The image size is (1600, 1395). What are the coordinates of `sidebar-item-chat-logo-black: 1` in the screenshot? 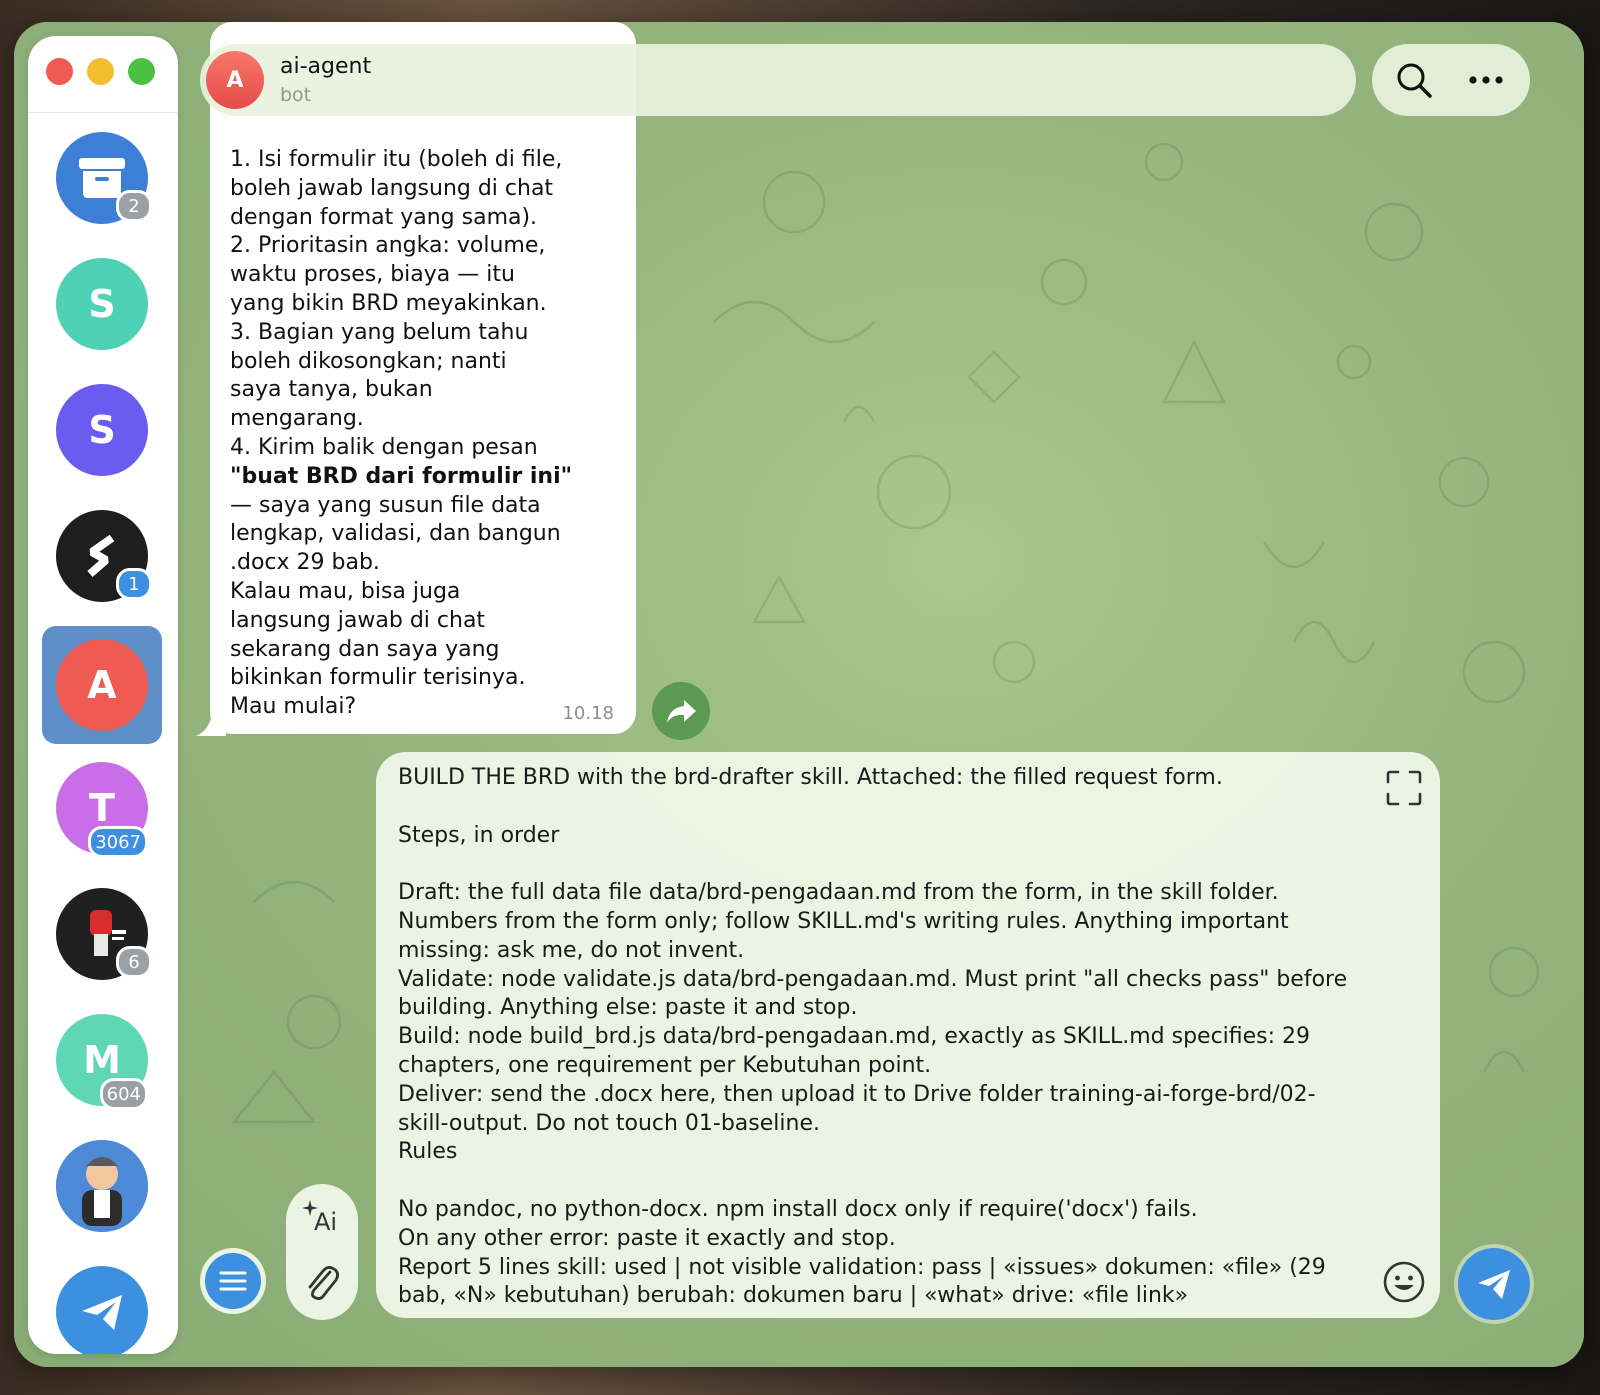 It's located at (104, 556).